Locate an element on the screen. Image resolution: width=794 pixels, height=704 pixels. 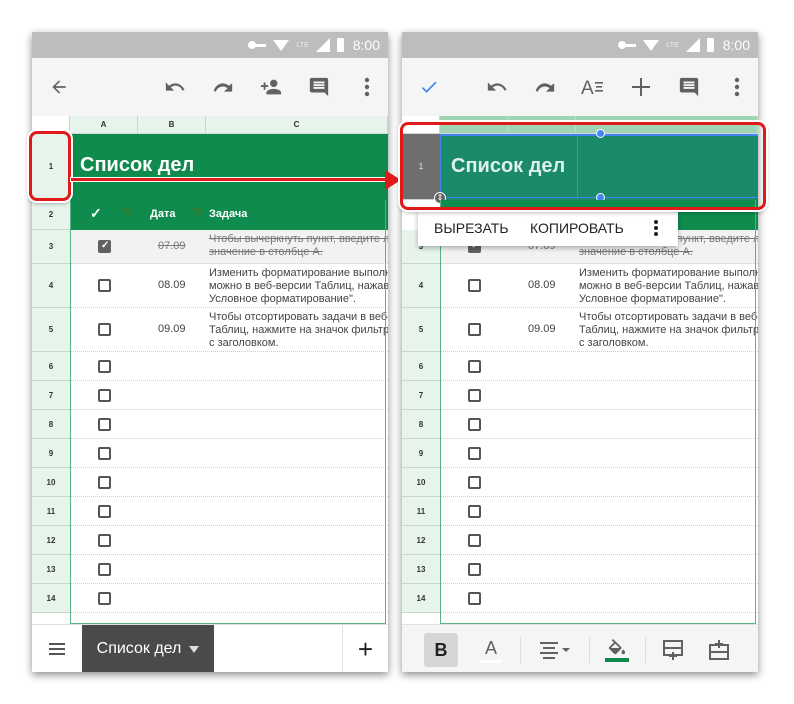
fill-color-button is located at coordinates (617, 650).